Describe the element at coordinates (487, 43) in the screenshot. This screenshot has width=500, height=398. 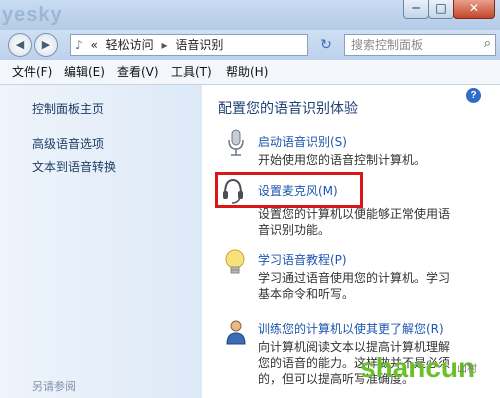
I see `search-icon: ⌕` at that location.